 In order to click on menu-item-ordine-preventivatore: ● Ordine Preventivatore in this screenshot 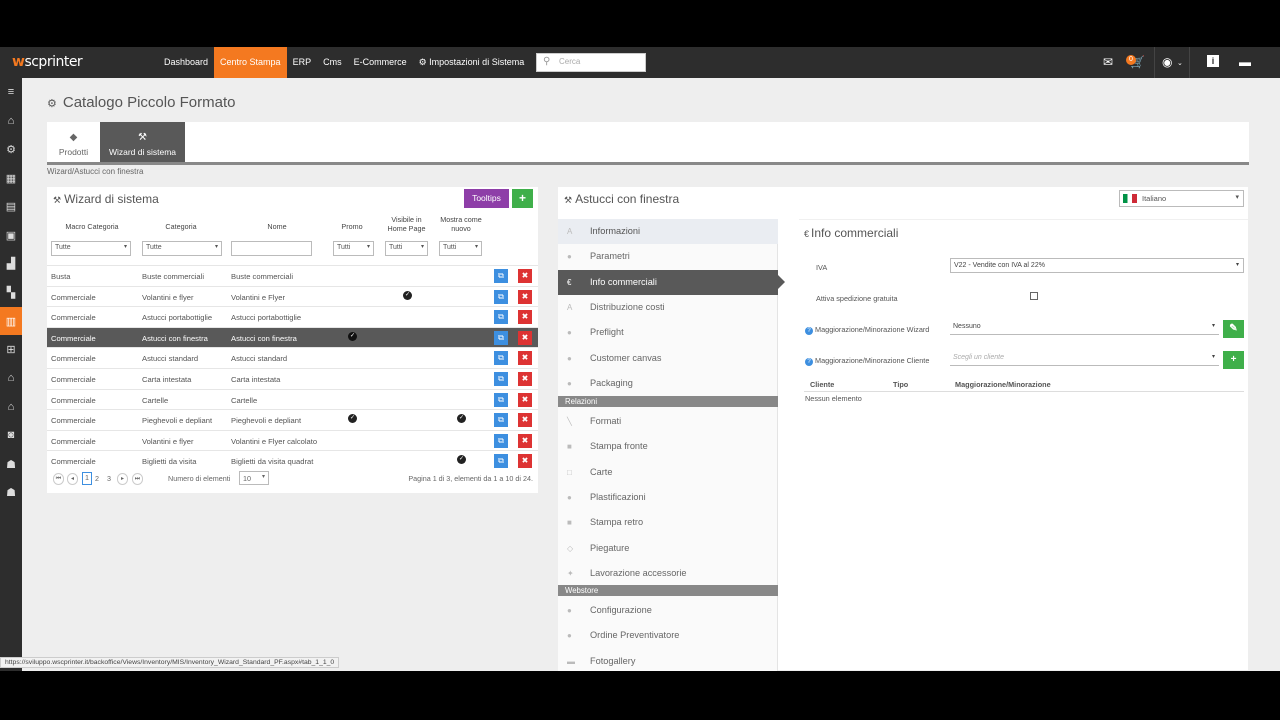, I will do `click(668, 635)`.